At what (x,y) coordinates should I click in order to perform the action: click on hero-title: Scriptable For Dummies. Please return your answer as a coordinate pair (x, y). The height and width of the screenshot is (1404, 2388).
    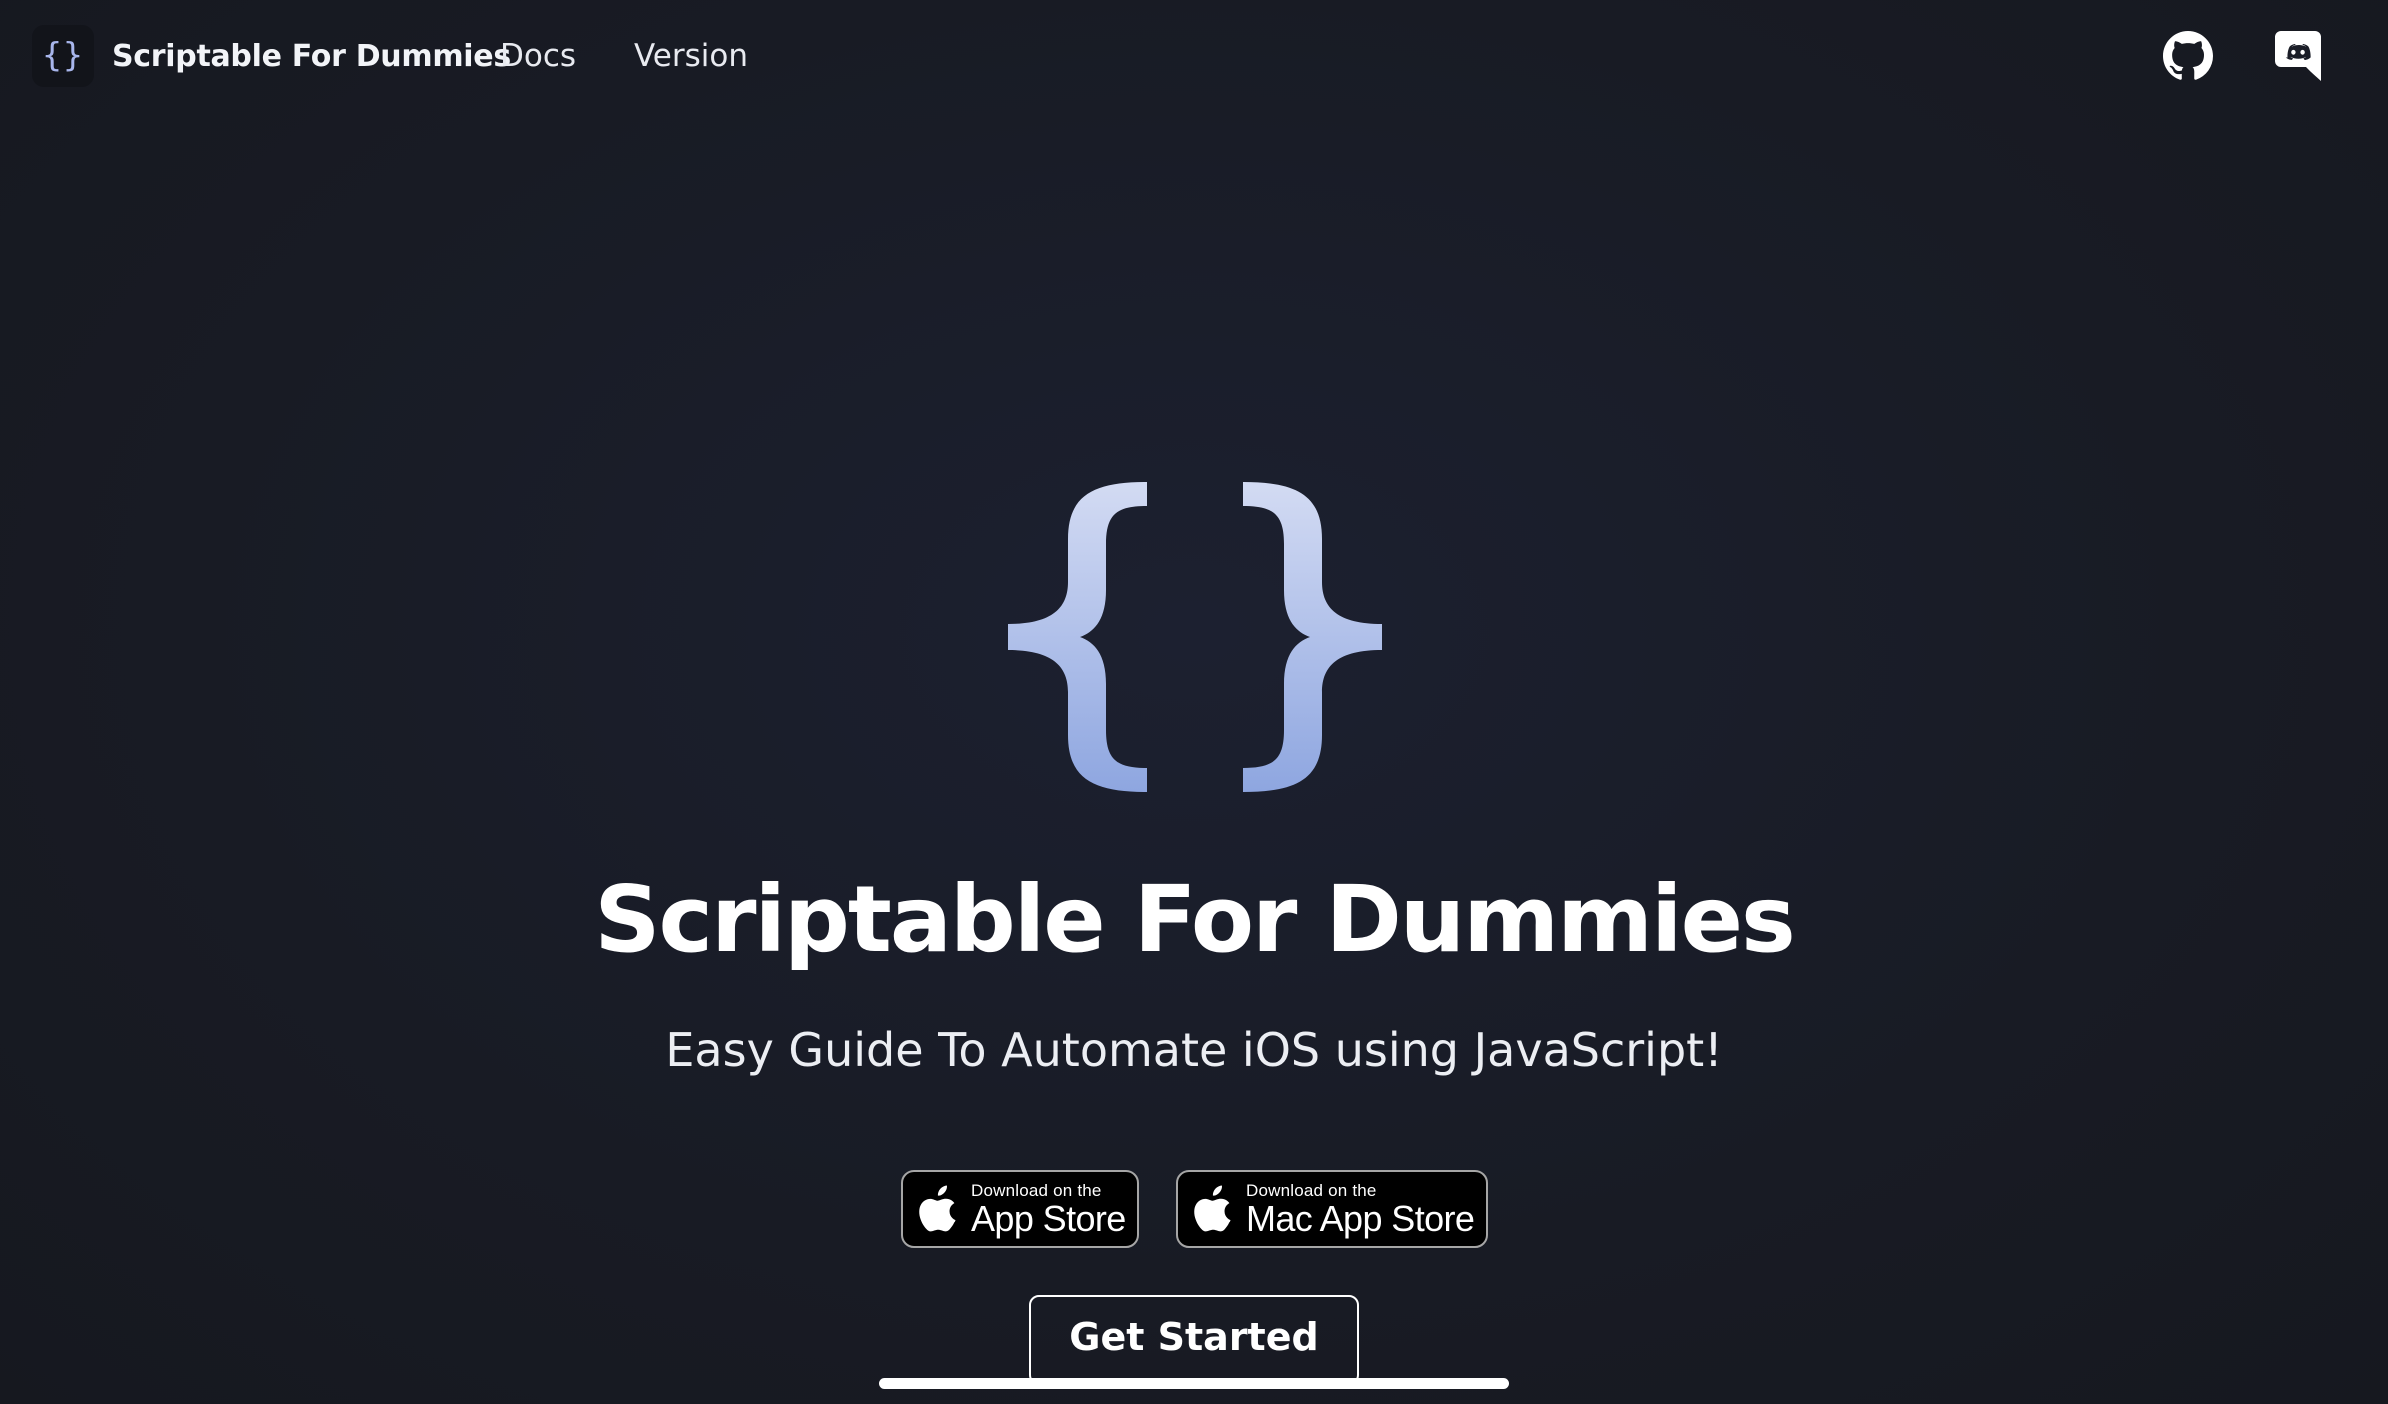
    Looking at the image, I should click on (1194, 919).